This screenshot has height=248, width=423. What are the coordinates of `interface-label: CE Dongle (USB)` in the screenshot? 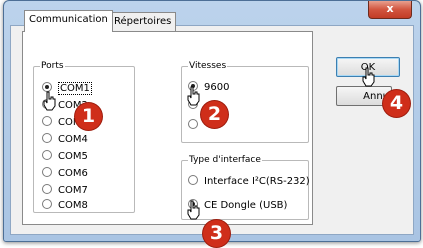 It's located at (246, 205).